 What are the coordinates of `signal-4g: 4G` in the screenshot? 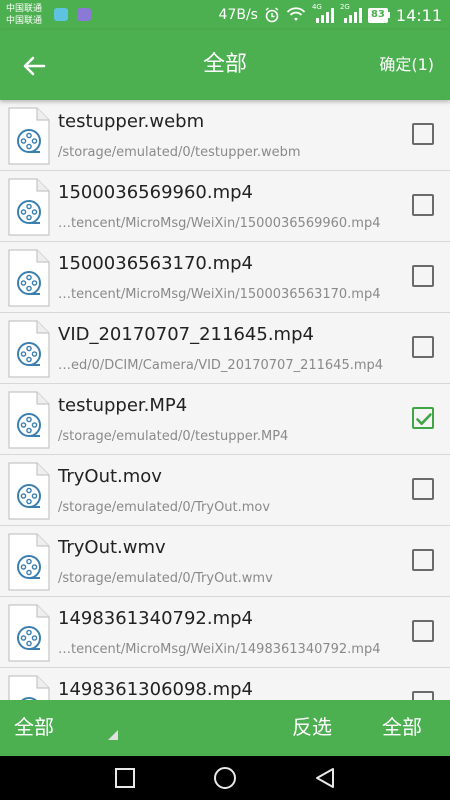 It's located at (323, 13).